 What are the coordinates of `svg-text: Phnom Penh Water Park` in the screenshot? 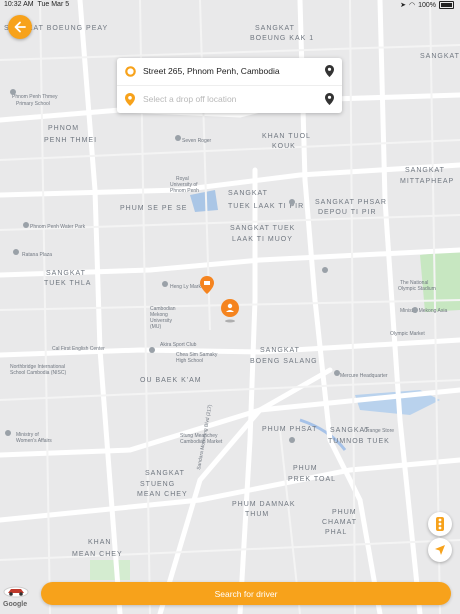 It's located at (58, 227).